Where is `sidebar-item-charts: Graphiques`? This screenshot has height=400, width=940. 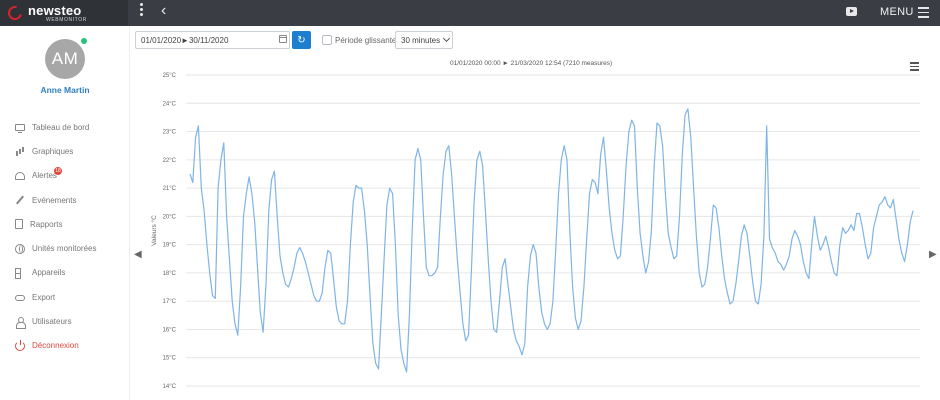
sidebar-item-charts: Graphiques is located at coordinates (65, 151).